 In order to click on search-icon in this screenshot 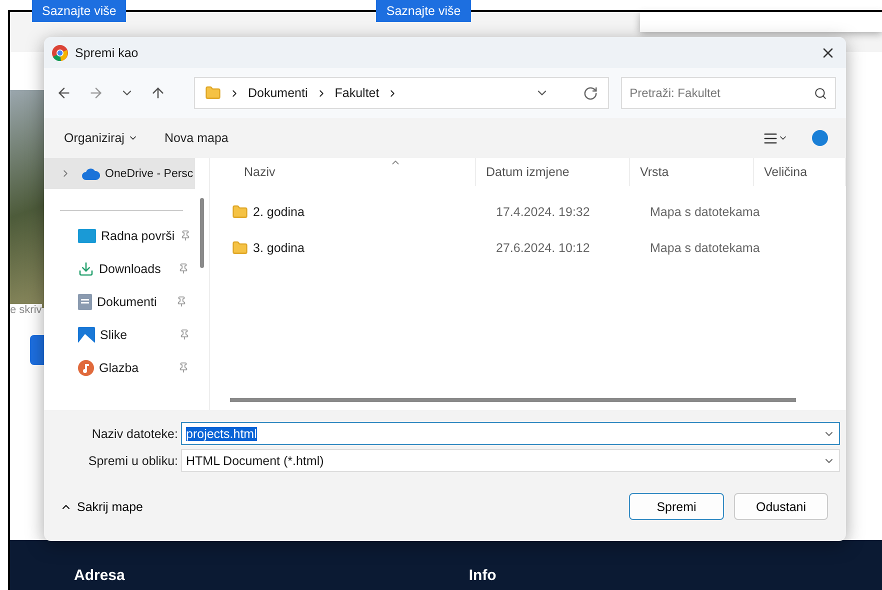, I will do `click(820, 93)`.